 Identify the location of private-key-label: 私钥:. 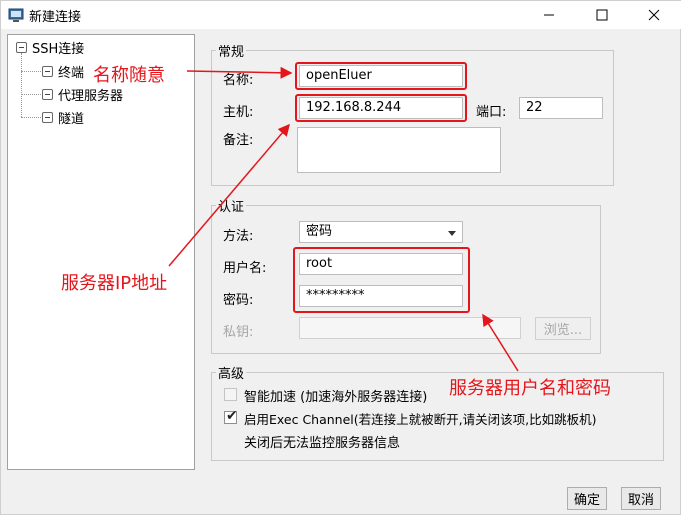
(238, 332).